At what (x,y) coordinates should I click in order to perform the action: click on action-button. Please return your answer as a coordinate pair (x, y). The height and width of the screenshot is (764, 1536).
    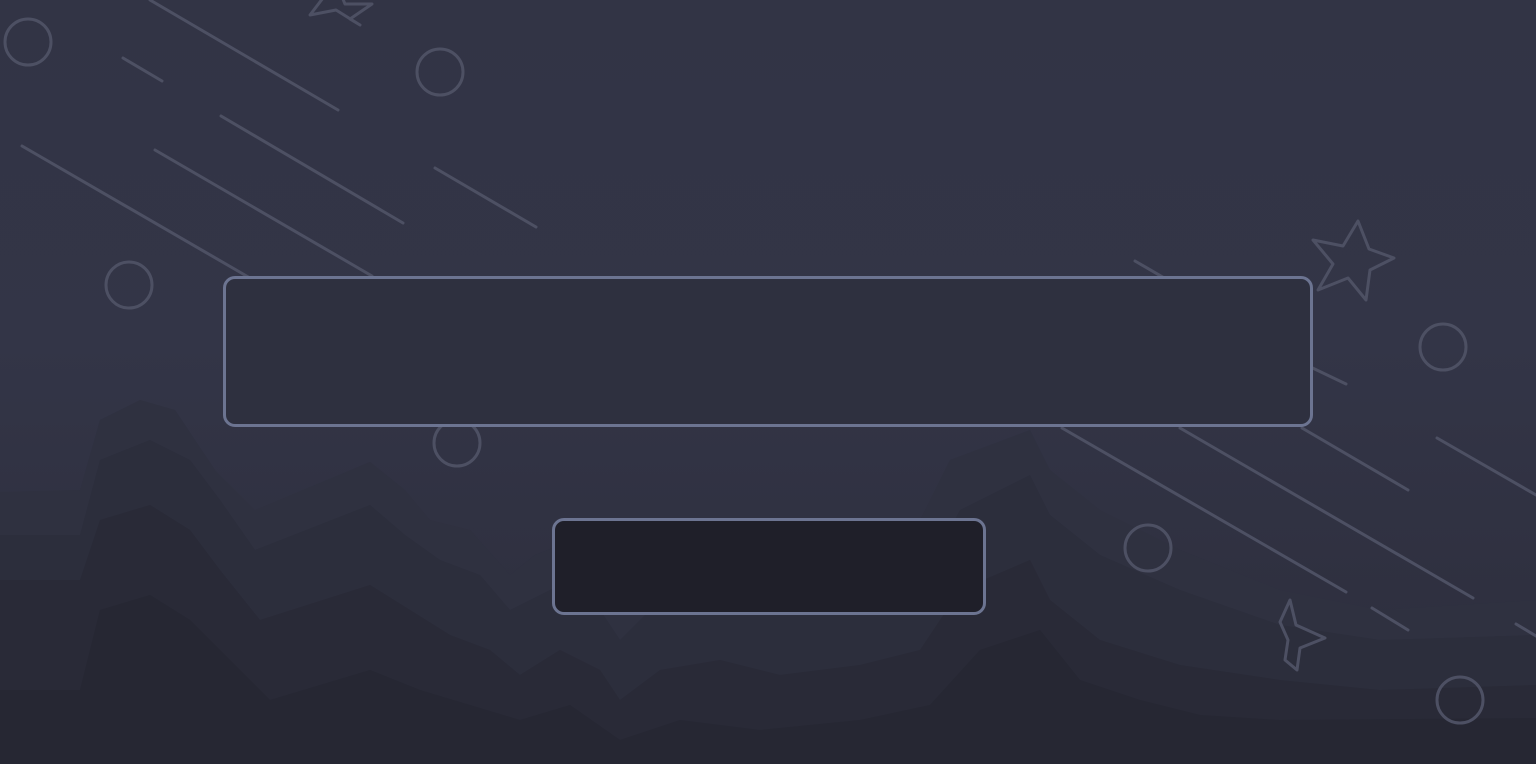
    Looking at the image, I should click on (769, 566).